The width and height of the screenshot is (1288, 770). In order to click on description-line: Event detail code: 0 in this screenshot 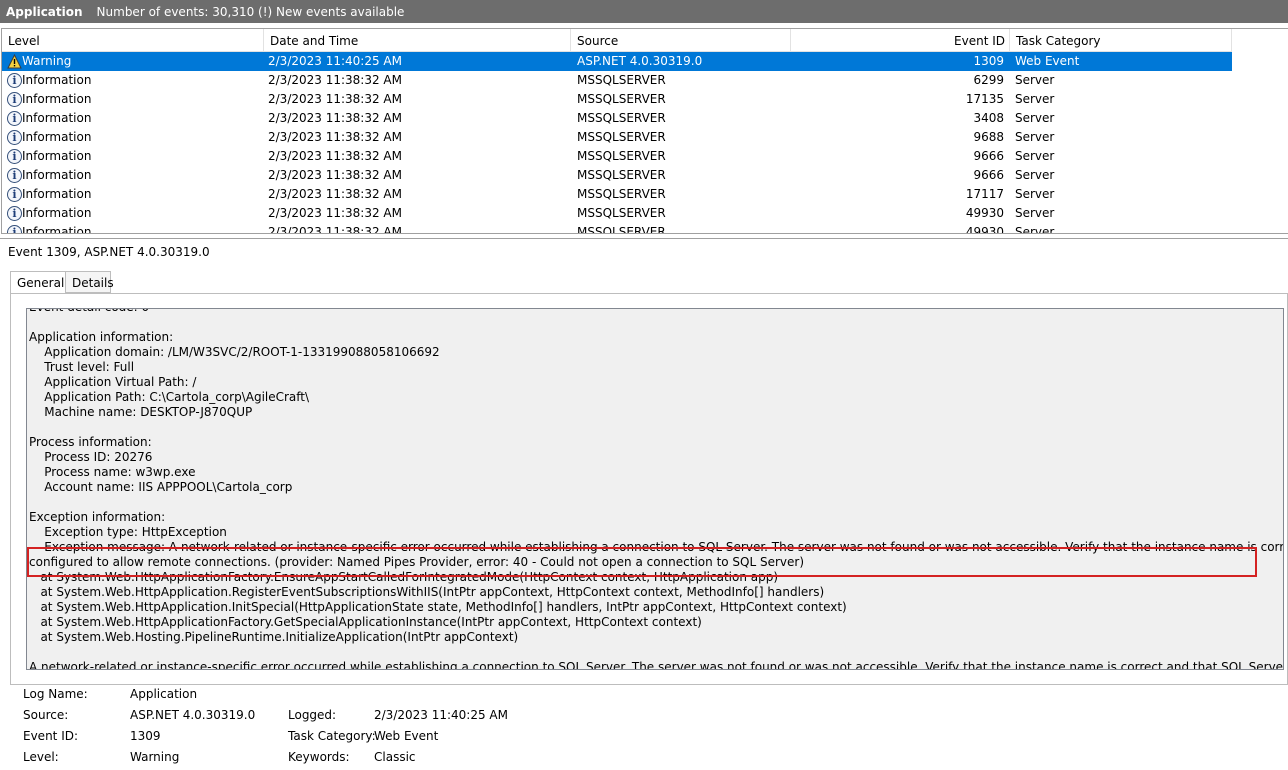, I will do `click(654, 312)`.